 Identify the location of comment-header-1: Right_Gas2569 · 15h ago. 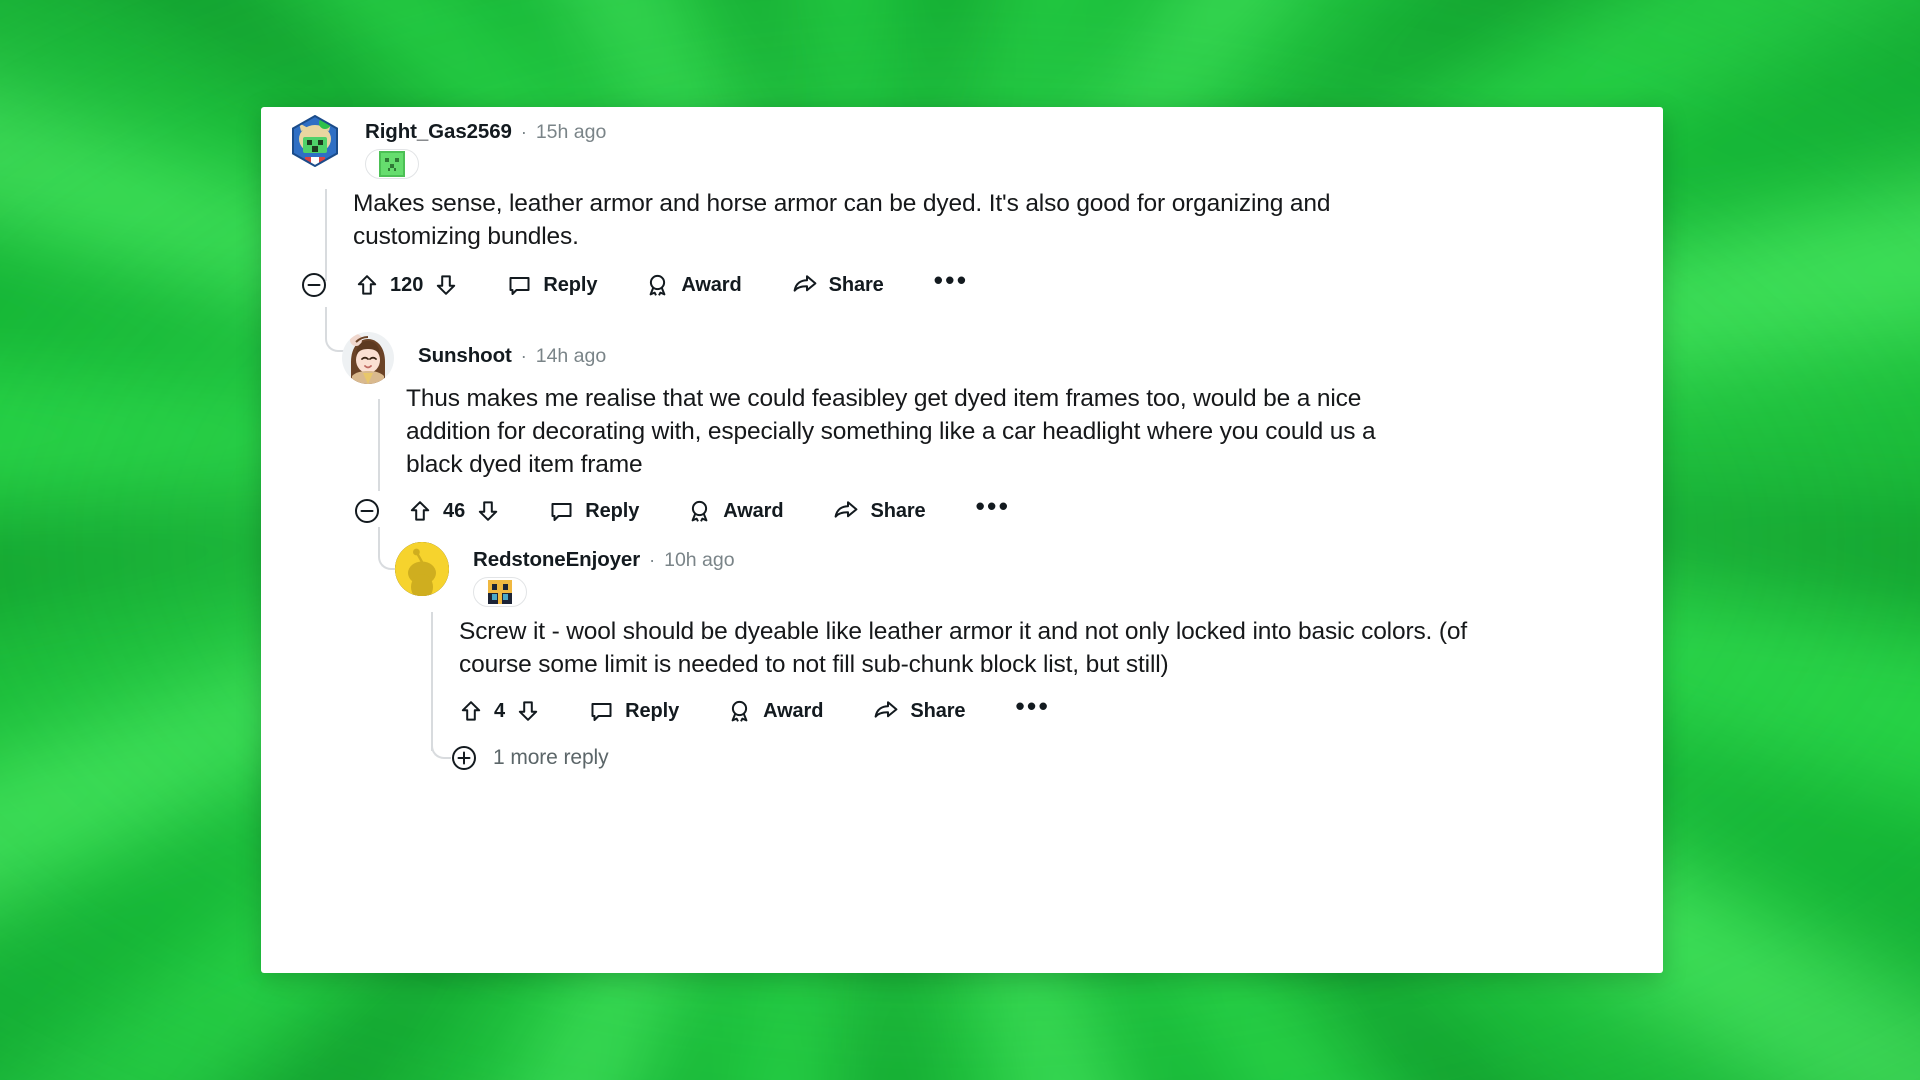
(447, 147).